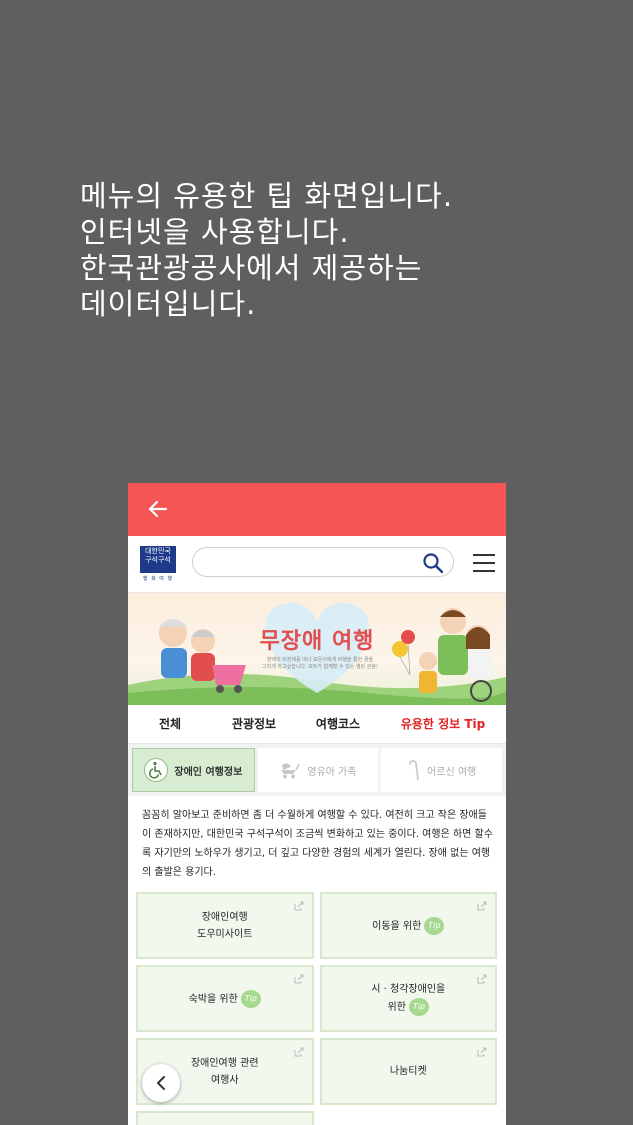 The image size is (633, 1125). I want to click on caption-line: 인터넷을 사용합니다., so click(215, 232).